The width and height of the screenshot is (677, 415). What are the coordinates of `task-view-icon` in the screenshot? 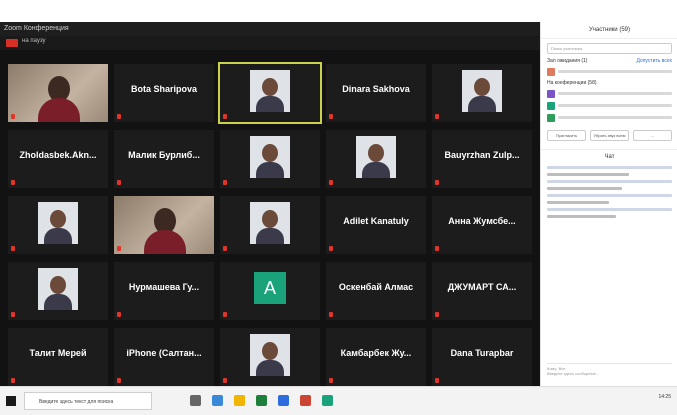 It's located at (195, 400).